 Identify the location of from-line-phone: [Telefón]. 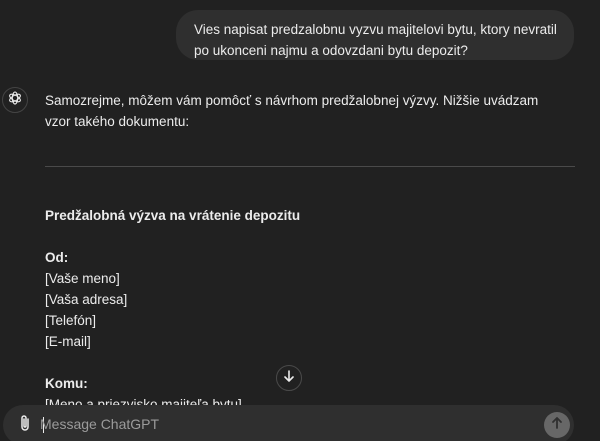
(71, 320).